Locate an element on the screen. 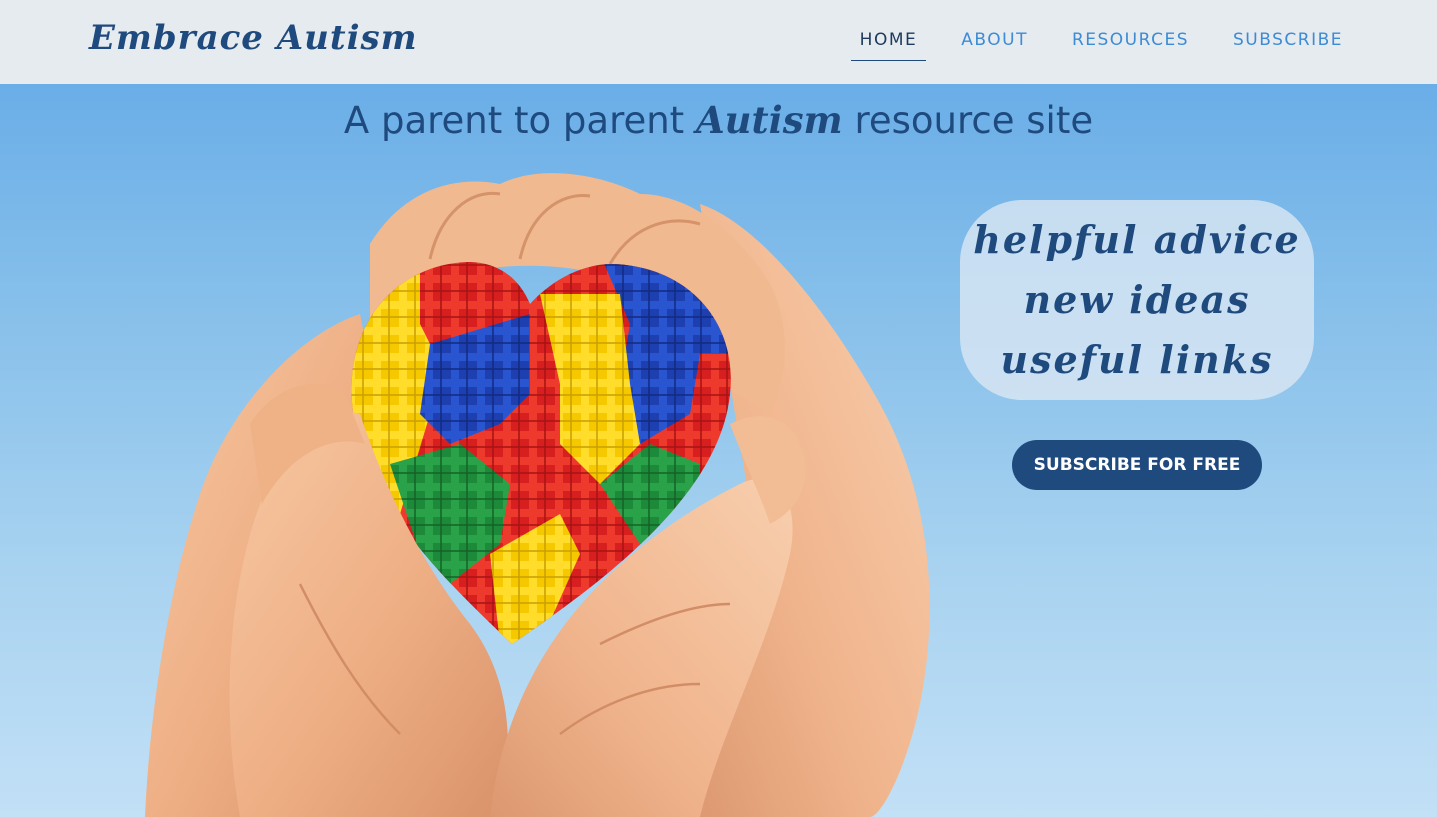  main-nav: HOME ABOUT RESOURCES SUBSCRIBE is located at coordinates (1101, 45).